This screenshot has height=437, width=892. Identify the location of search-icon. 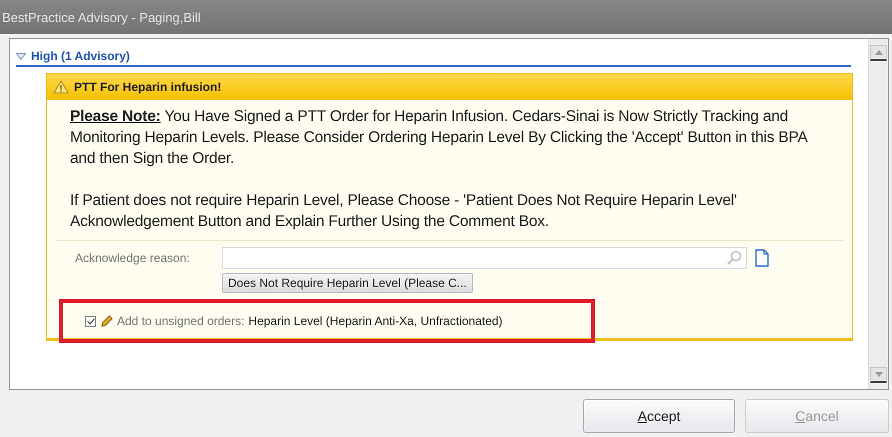
(734, 258).